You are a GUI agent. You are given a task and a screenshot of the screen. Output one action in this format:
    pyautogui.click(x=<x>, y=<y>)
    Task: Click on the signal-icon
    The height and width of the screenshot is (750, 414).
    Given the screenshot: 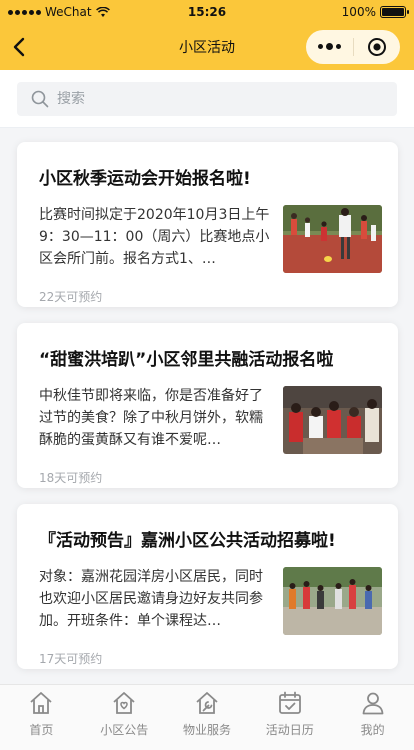 What is the action you would take?
    pyautogui.click(x=24, y=12)
    